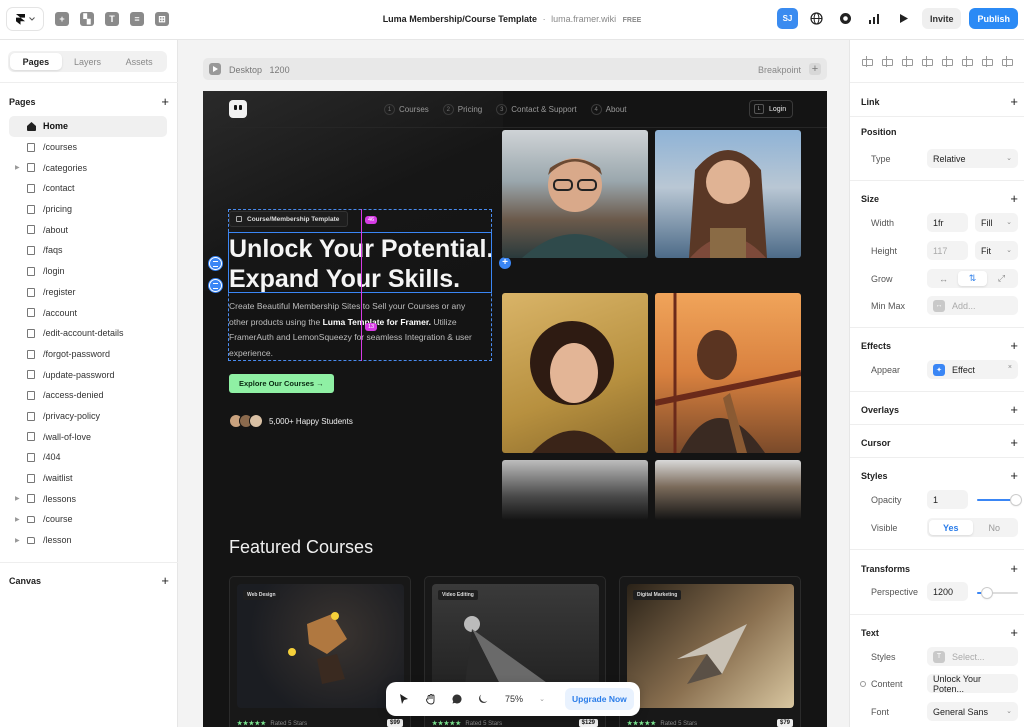  I want to click on comment-tool-icon, so click(457, 699).